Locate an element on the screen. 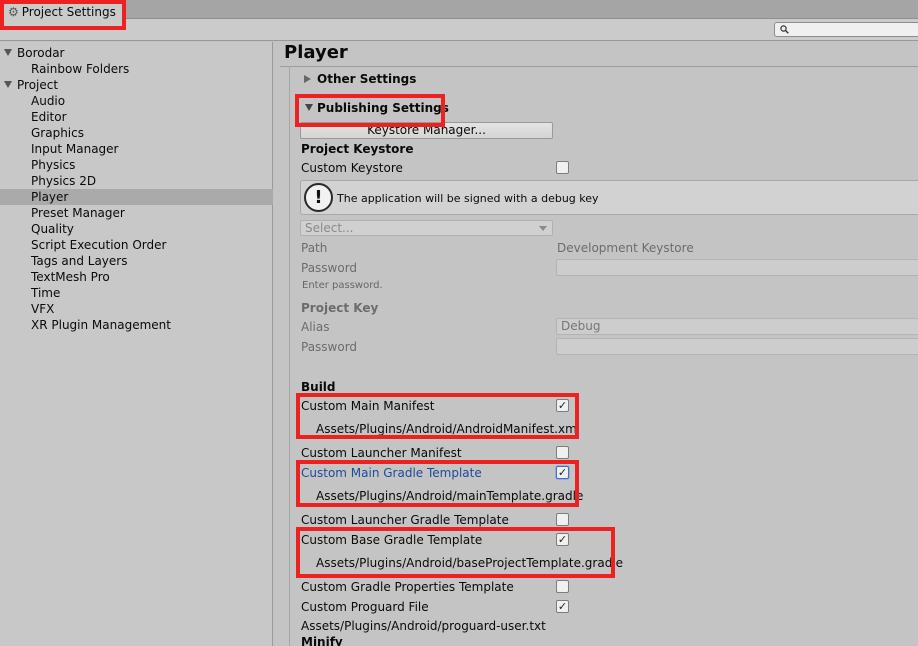 The width and height of the screenshot is (918, 646). sidebar-item-player: Player is located at coordinates (136, 197).